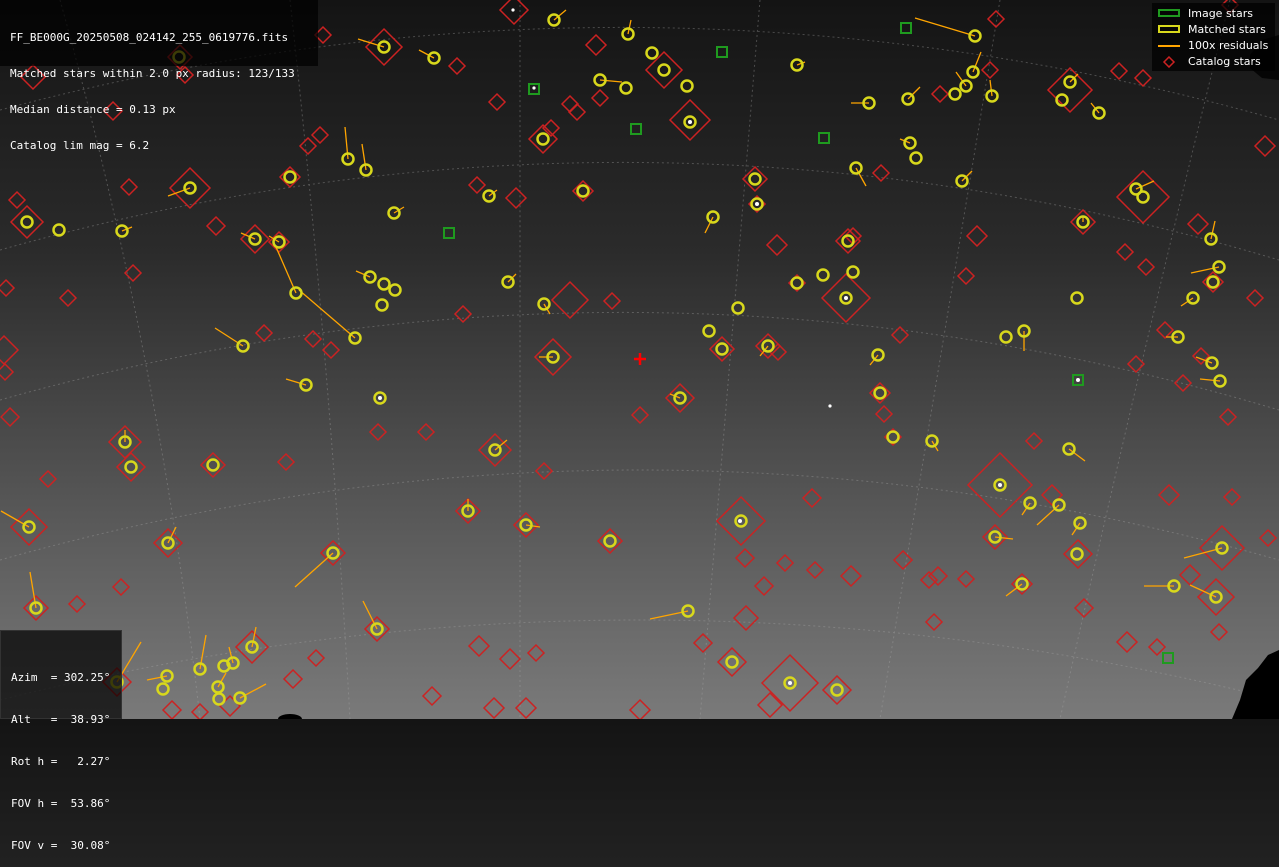 Image resolution: width=1279 pixels, height=867 pixels. What do you see at coordinates (61, 677) in the screenshot?
I see `azimuth-text: Azim = 302.25°` at bounding box center [61, 677].